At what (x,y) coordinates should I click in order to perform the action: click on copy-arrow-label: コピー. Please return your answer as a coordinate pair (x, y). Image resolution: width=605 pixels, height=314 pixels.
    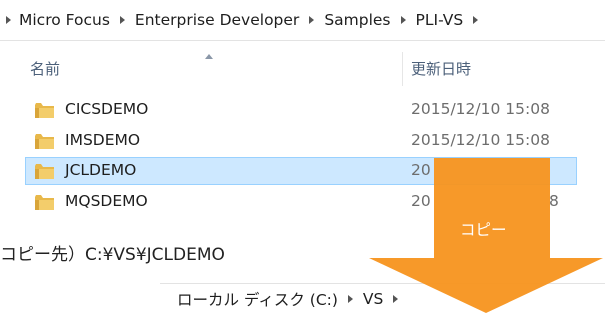
    Looking at the image, I should click on (483, 230).